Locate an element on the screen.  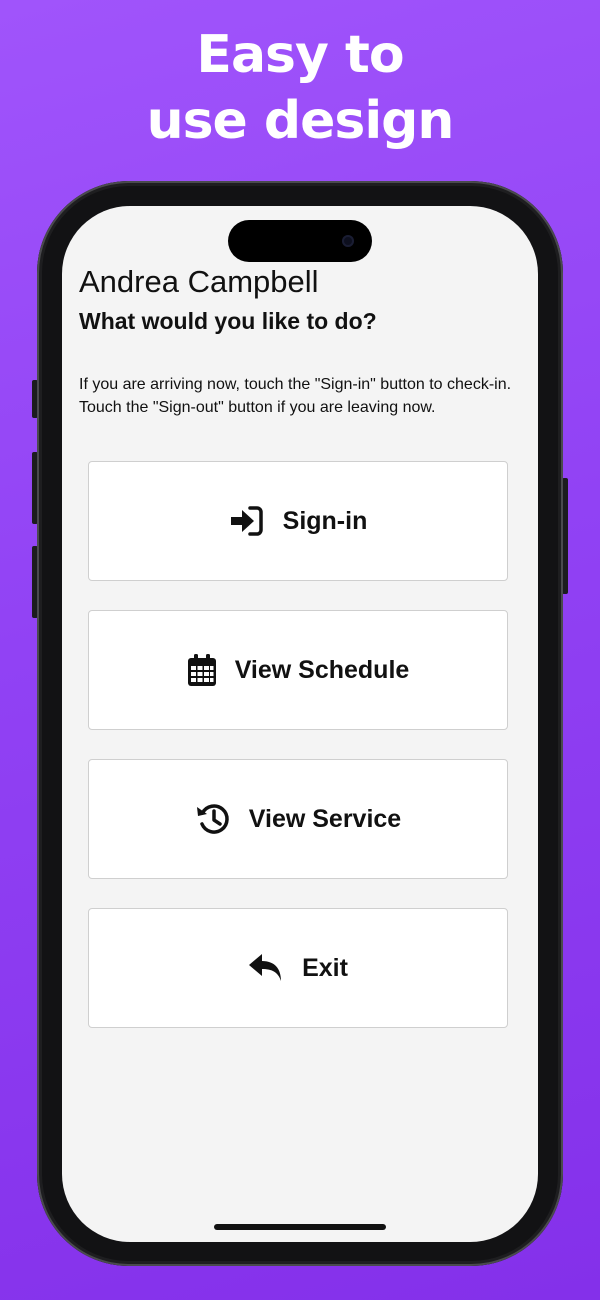
dynamic-island is located at coordinates (300, 241).